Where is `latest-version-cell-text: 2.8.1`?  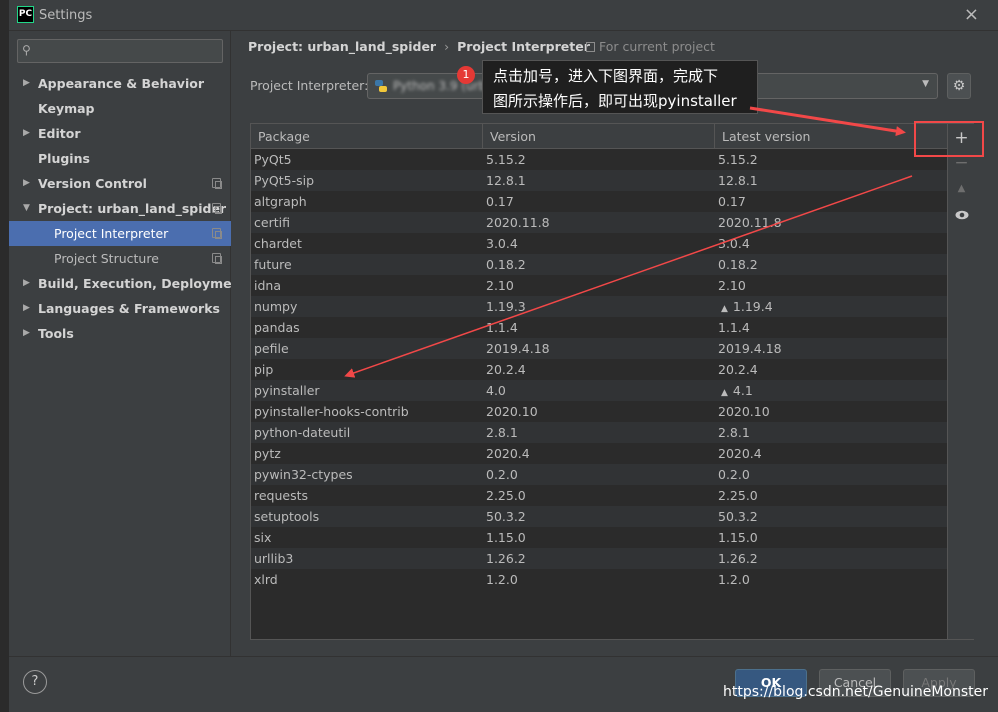
latest-version-cell-text: 2.8.1 is located at coordinates (734, 432).